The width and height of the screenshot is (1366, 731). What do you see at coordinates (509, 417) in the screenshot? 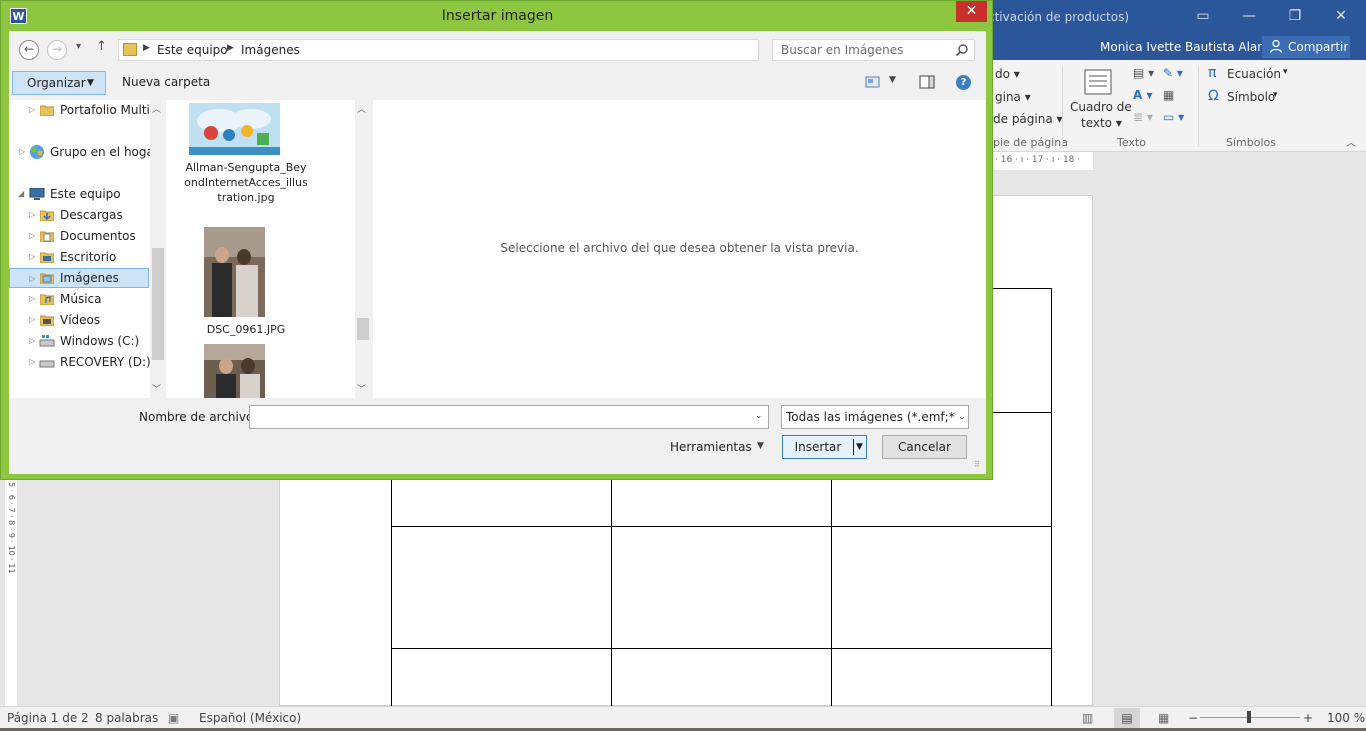
I see `filename-input: ⌄` at bounding box center [509, 417].